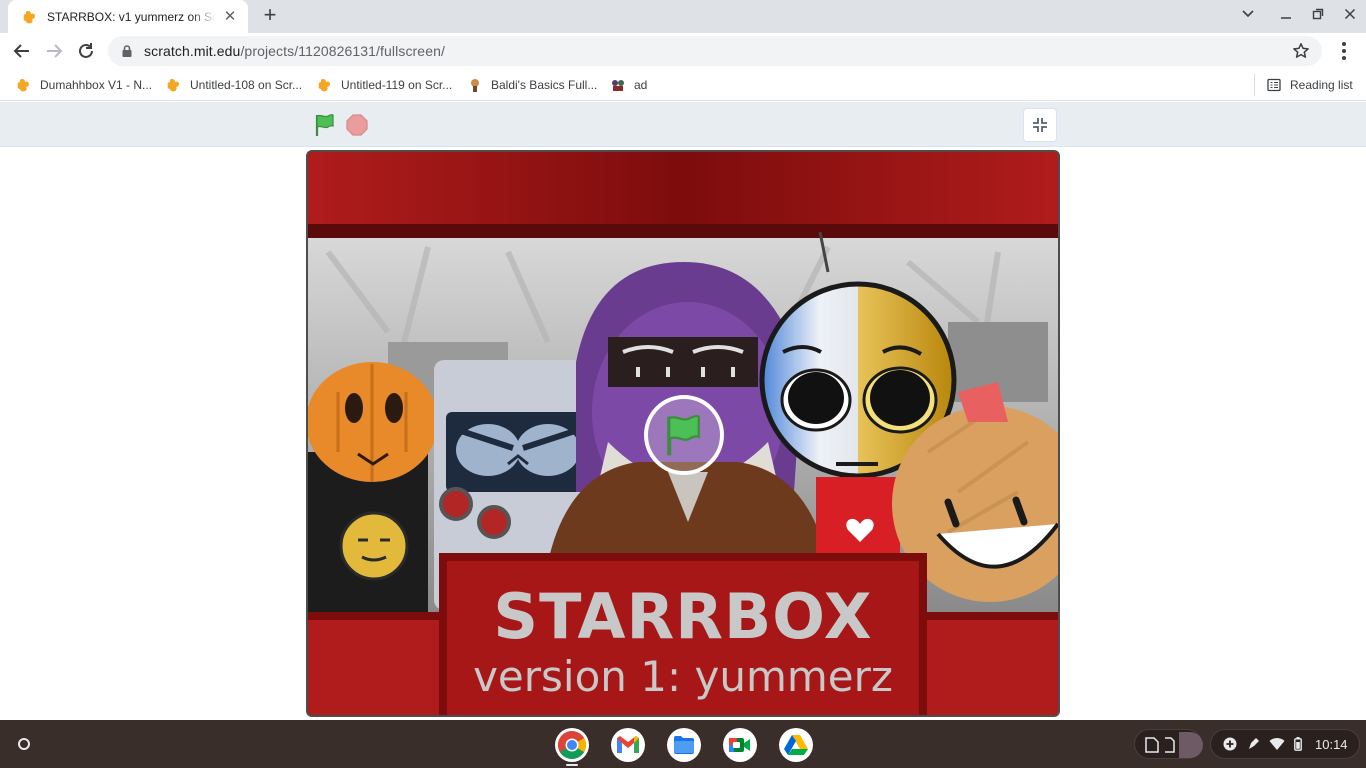 The width and height of the screenshot is (1366, 768). What do you see at coordinates (683, 124) in the screenshot?
I see `scratch-controls-bar` at bounding box center [683, 124].